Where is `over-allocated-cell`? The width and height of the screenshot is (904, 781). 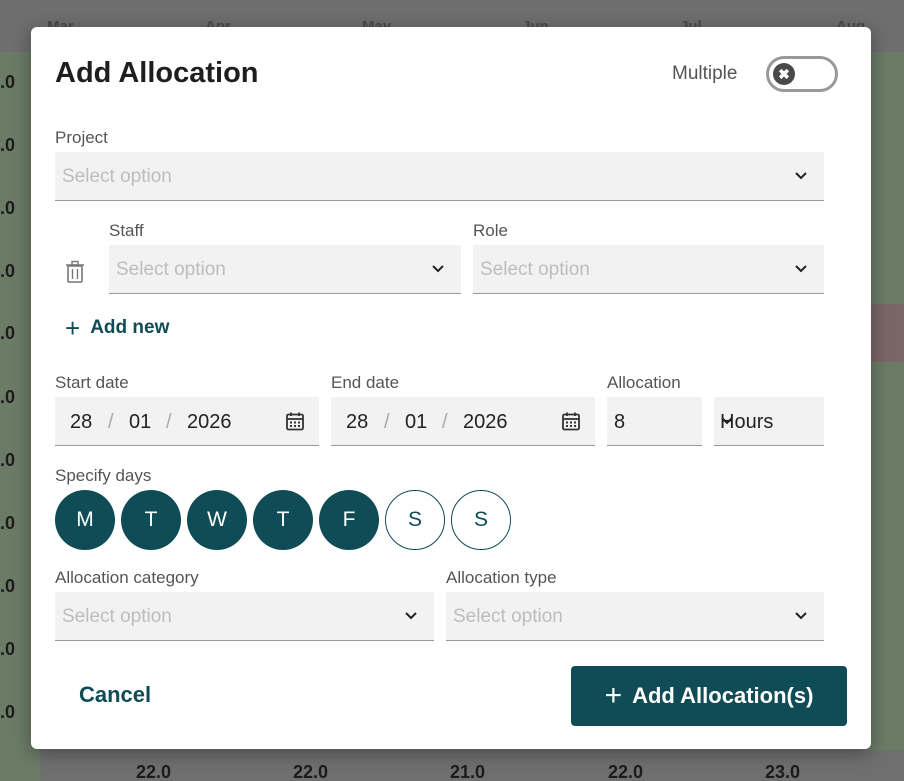 over-allocated-cell is located at coordinates (887, 333).